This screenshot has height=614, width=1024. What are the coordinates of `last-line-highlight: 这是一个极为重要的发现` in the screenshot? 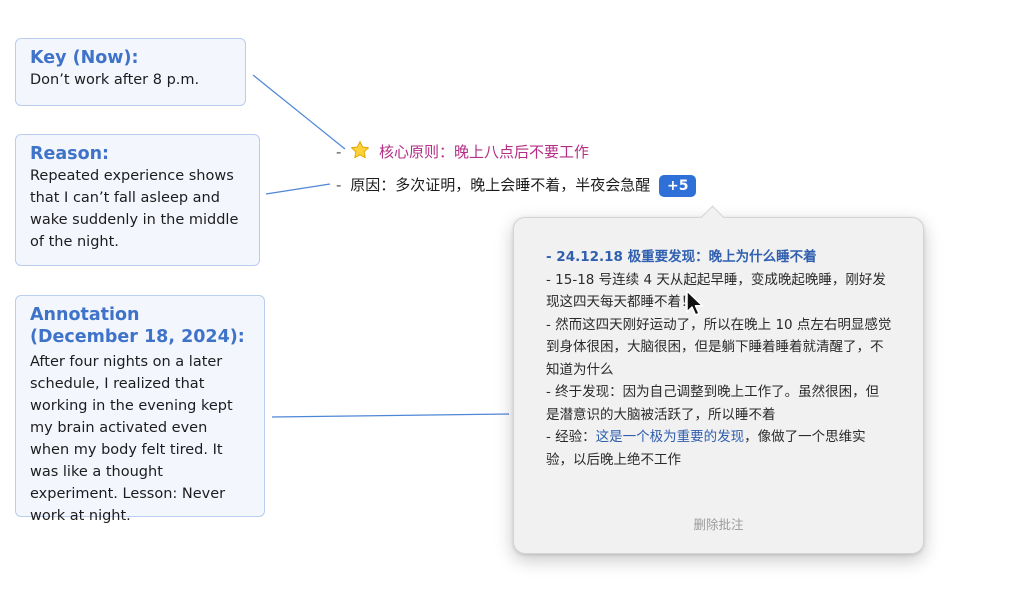 It's located at (670, 437).